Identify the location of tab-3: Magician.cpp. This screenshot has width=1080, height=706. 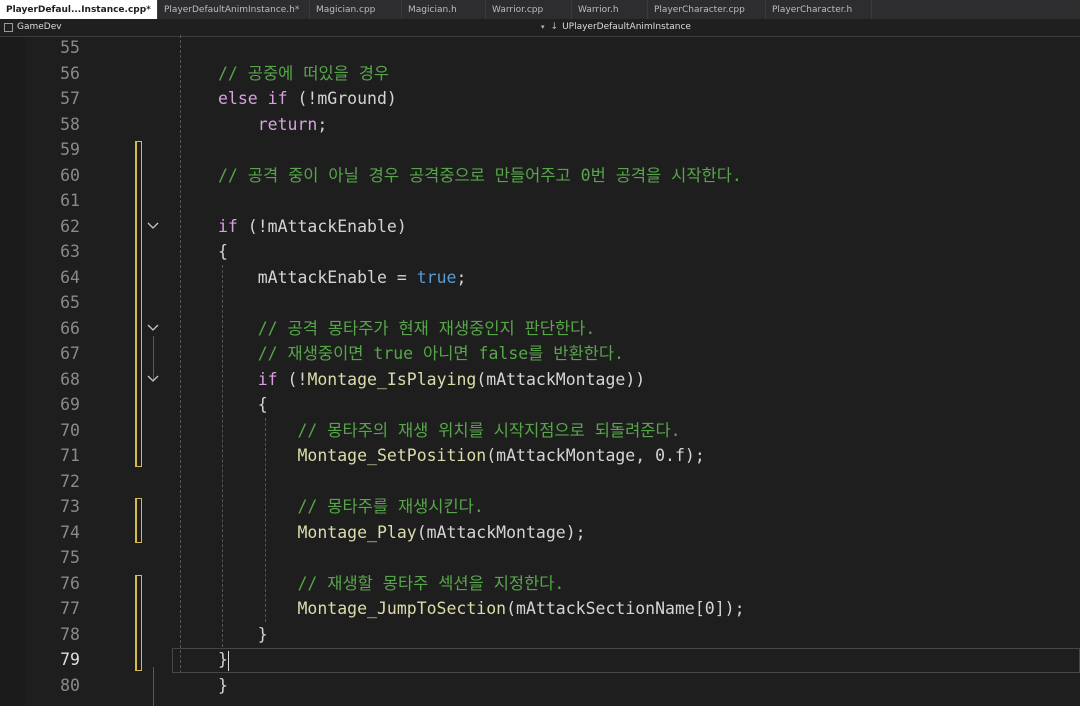
(356, 9).